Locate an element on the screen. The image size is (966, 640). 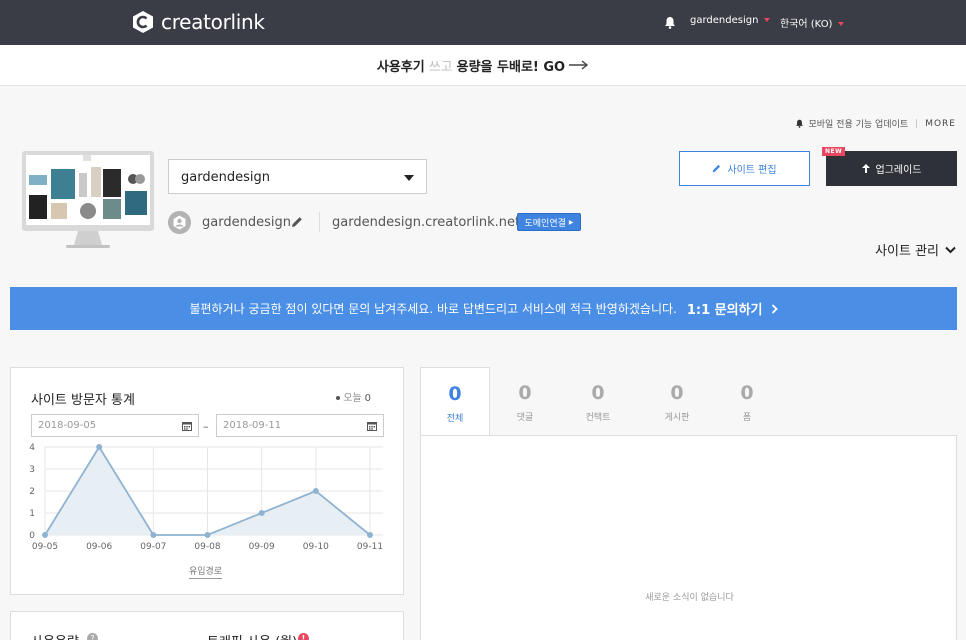
edit-site-button: 사이트 편집 is located at coordinates (744, 168).